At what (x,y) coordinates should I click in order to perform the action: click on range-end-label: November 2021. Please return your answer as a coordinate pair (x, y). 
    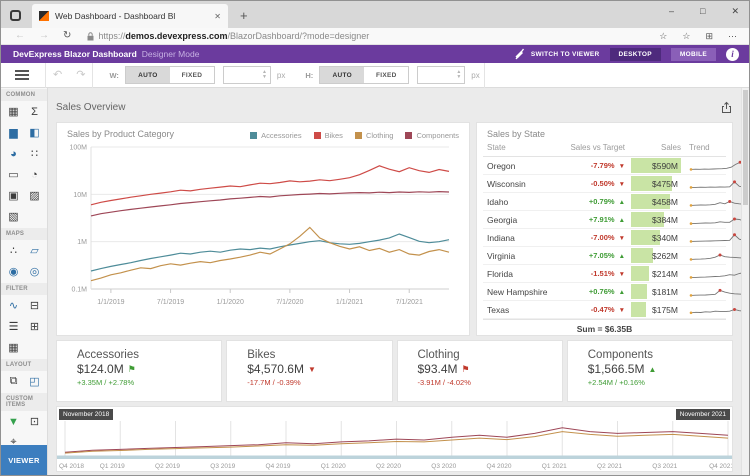
    Looking at the image, I should click on (702, 414).